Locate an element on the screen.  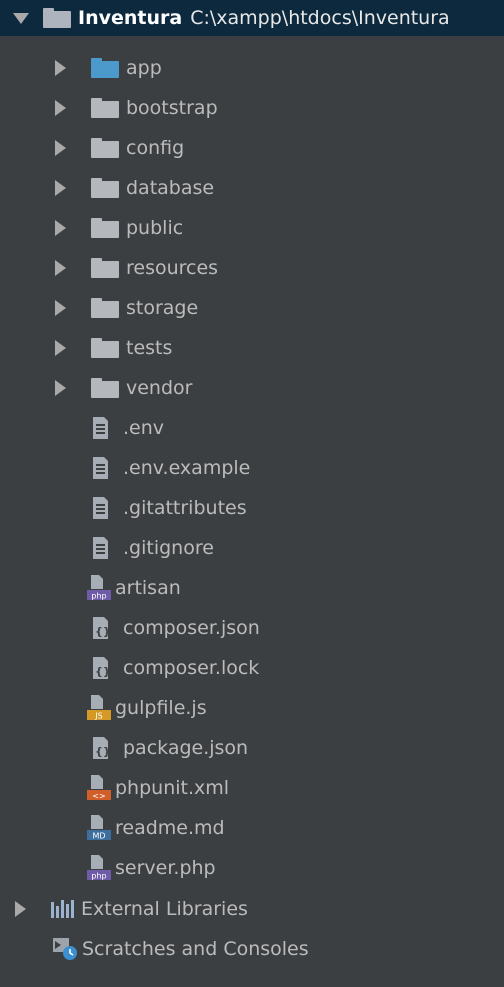
tree-item-server-php: php server.php is located at coordinates (252, 868).